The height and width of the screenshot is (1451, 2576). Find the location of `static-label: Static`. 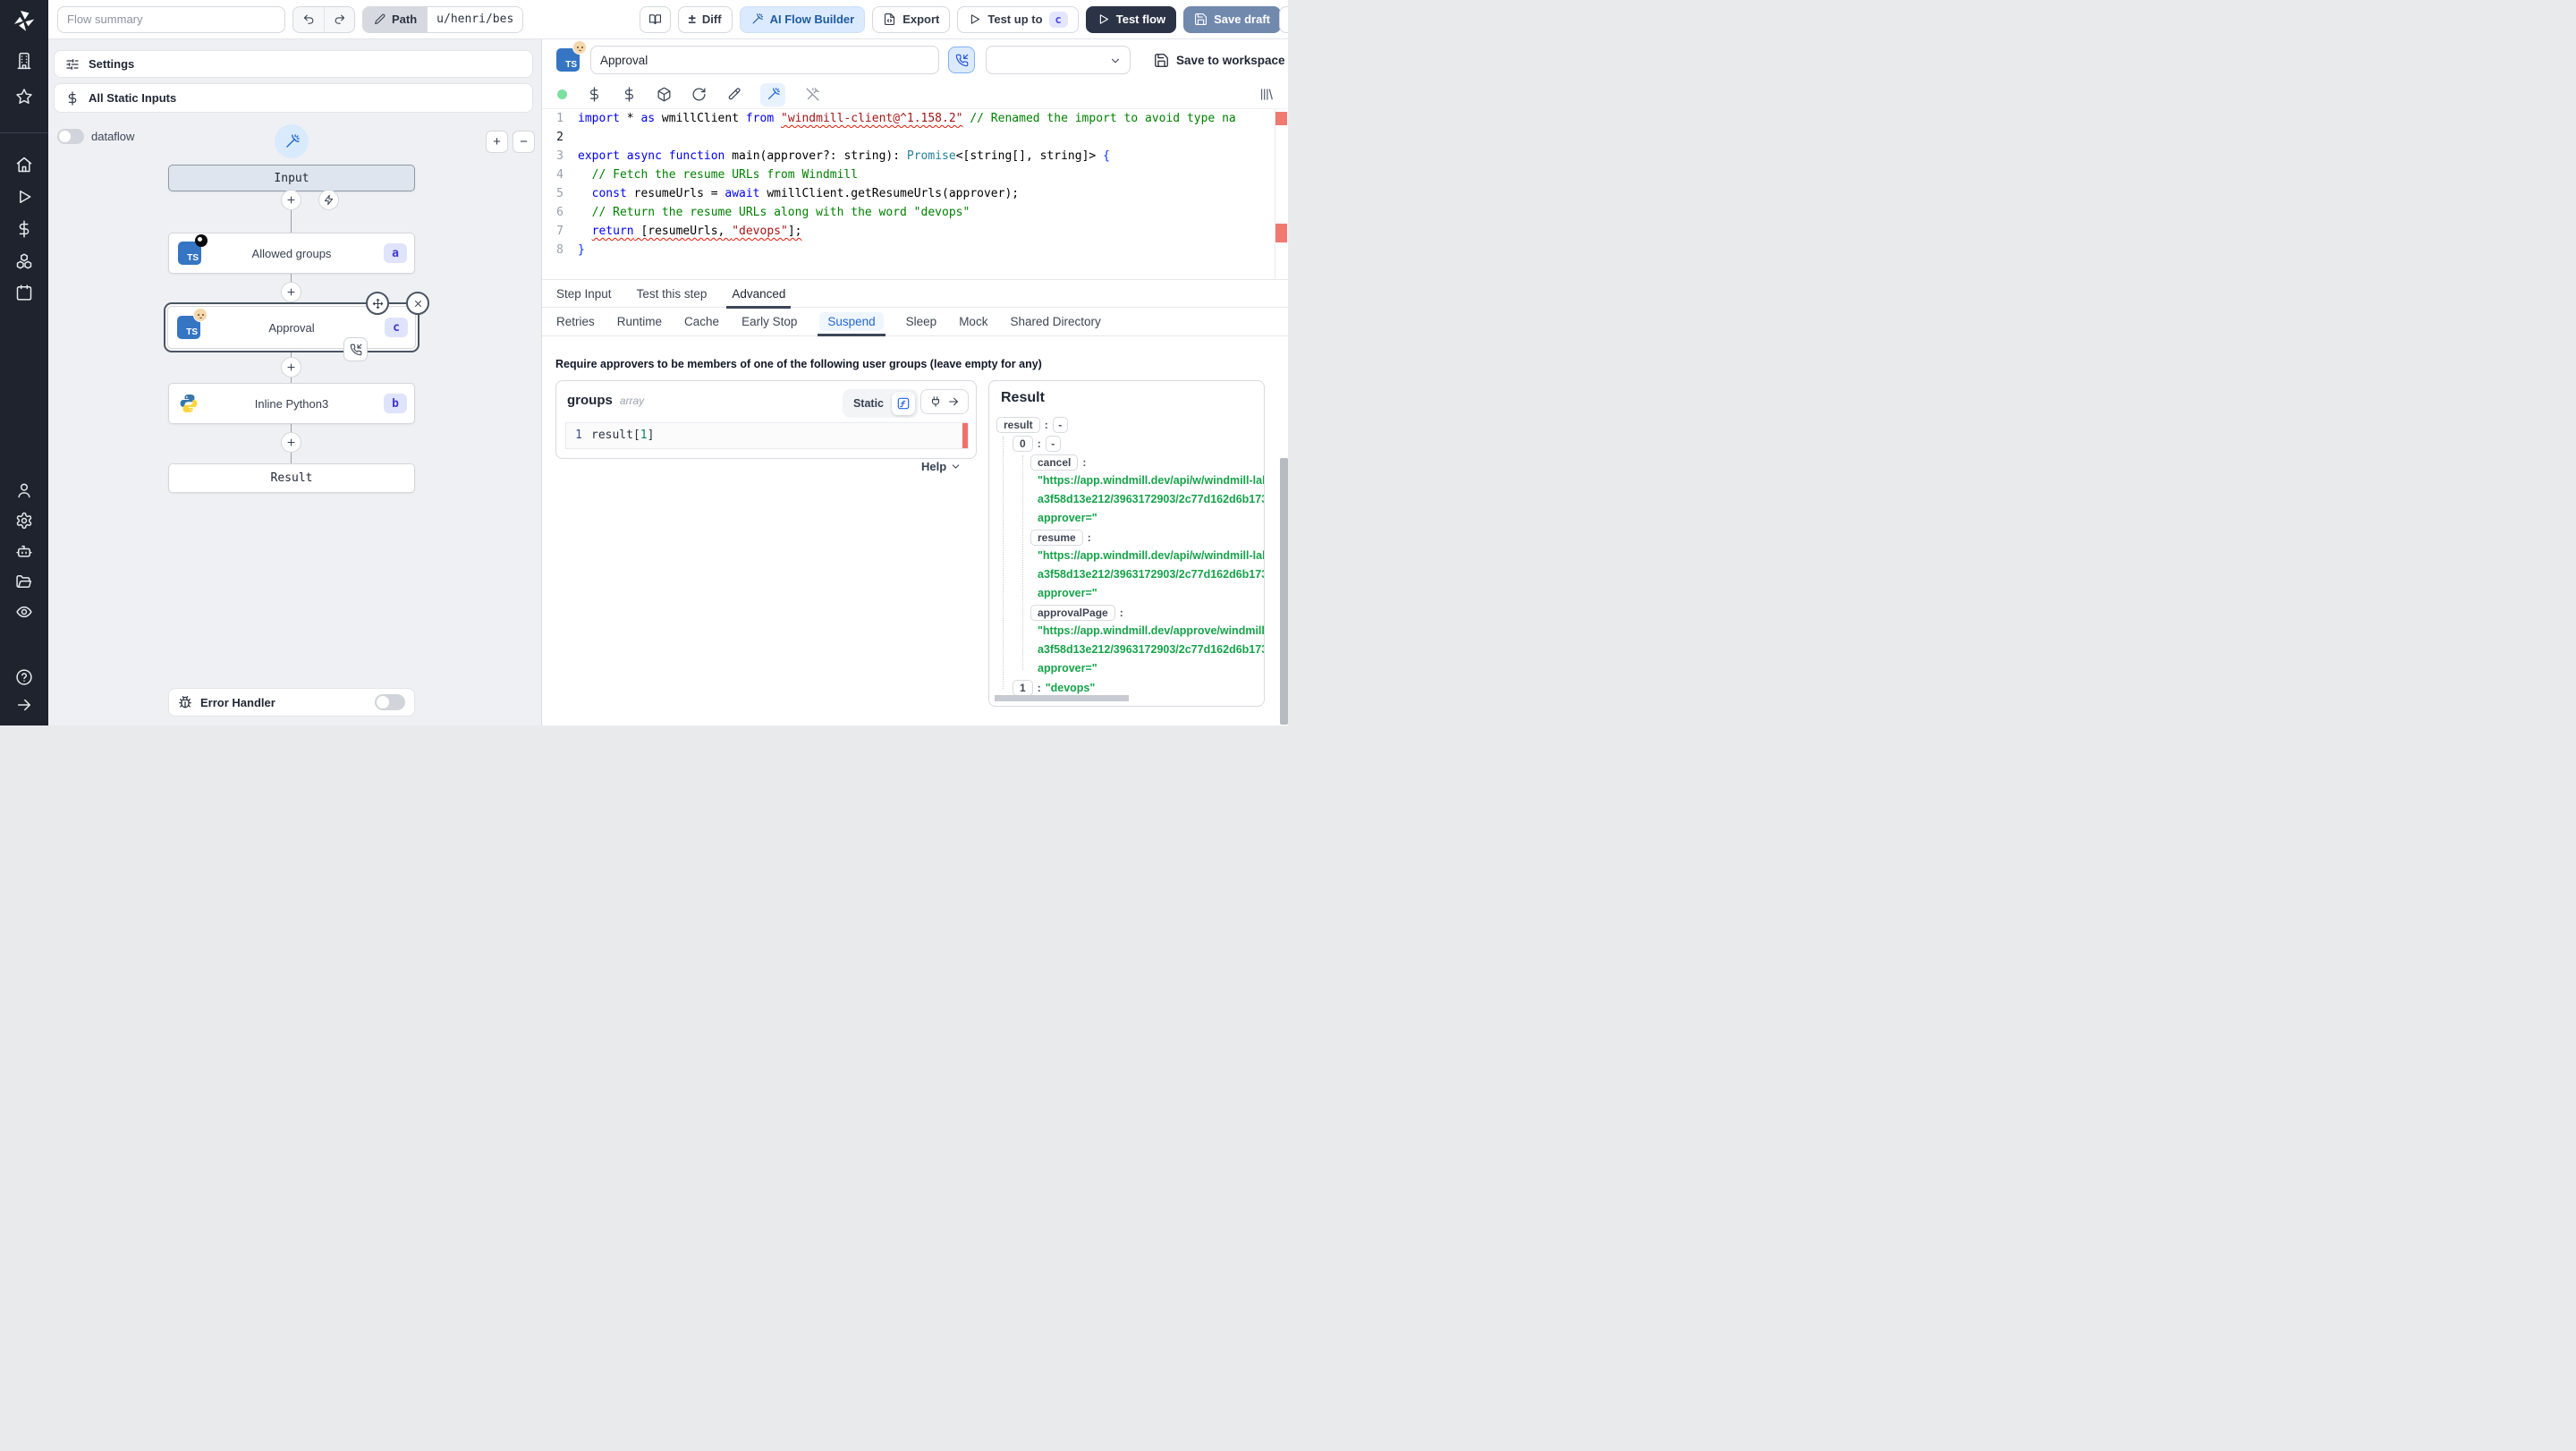

static-label: Static is located at coordinates (868, 403).